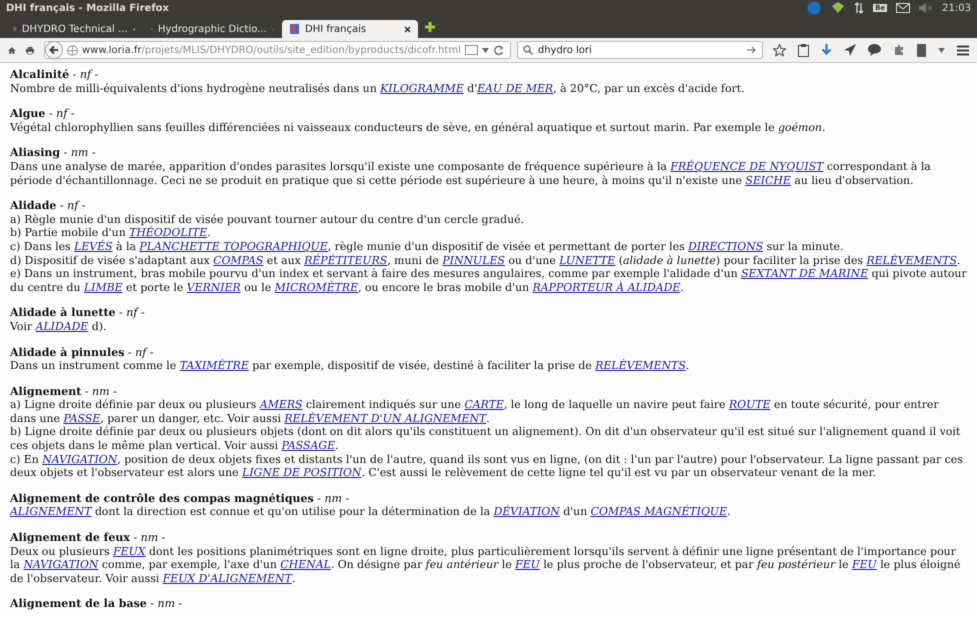 The image size is (977, 617). I want to click on entry-heading: Alidade - nf -, so click(48, 206).